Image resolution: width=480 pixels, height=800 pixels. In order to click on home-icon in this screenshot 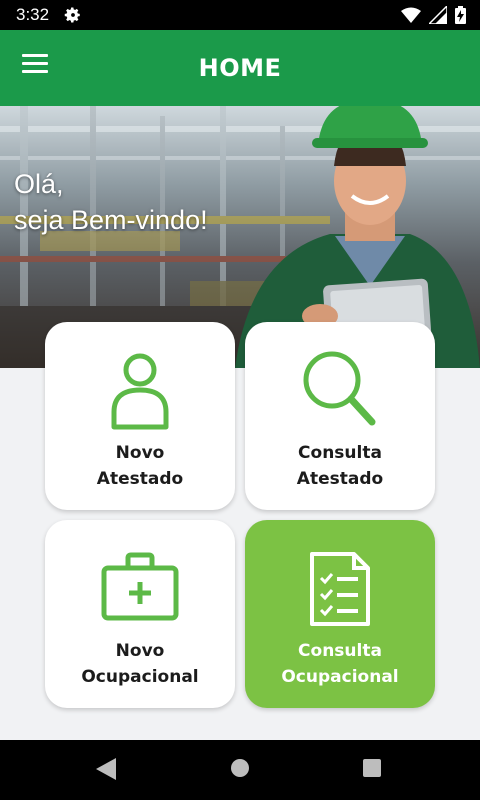, I will do `click(240, 768)`.